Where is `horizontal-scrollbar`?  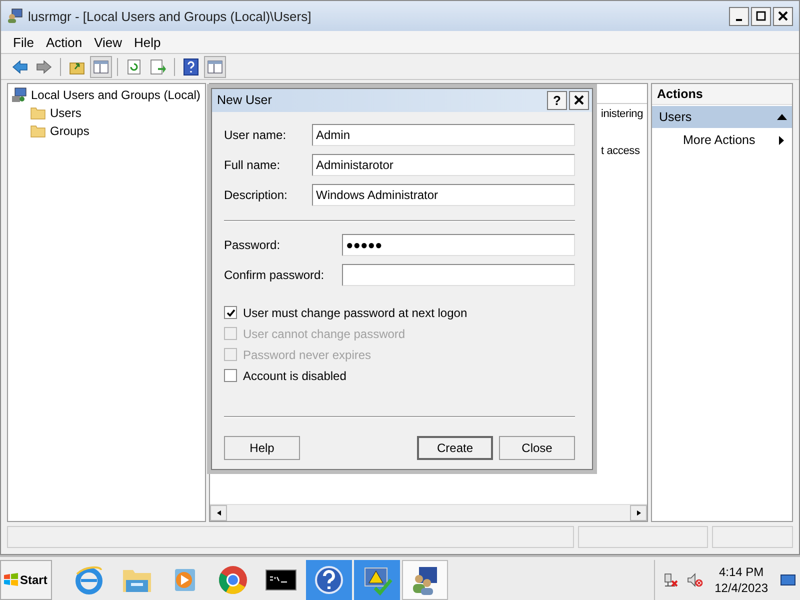
horizontal-scrollbar is located at coordinates (428, 512).